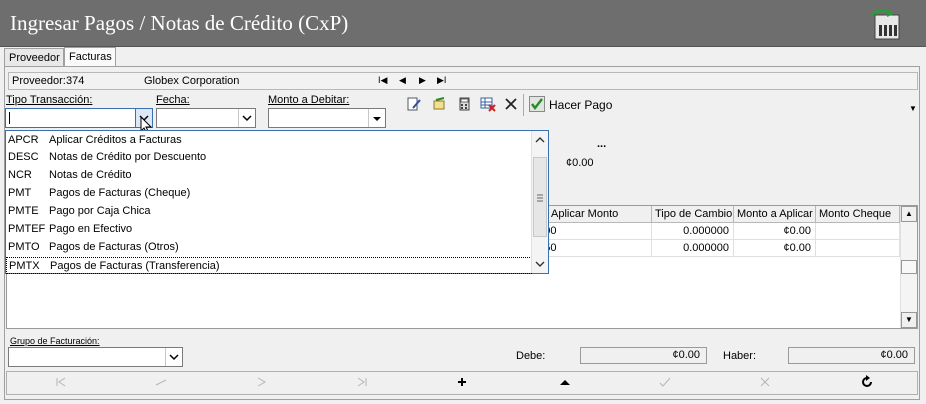 This screenshot has width=926, height=404. What do you see at coordinates (161, 383) in the screenshot?
I see `prior-record-icon` at bounding box center [161, 383].